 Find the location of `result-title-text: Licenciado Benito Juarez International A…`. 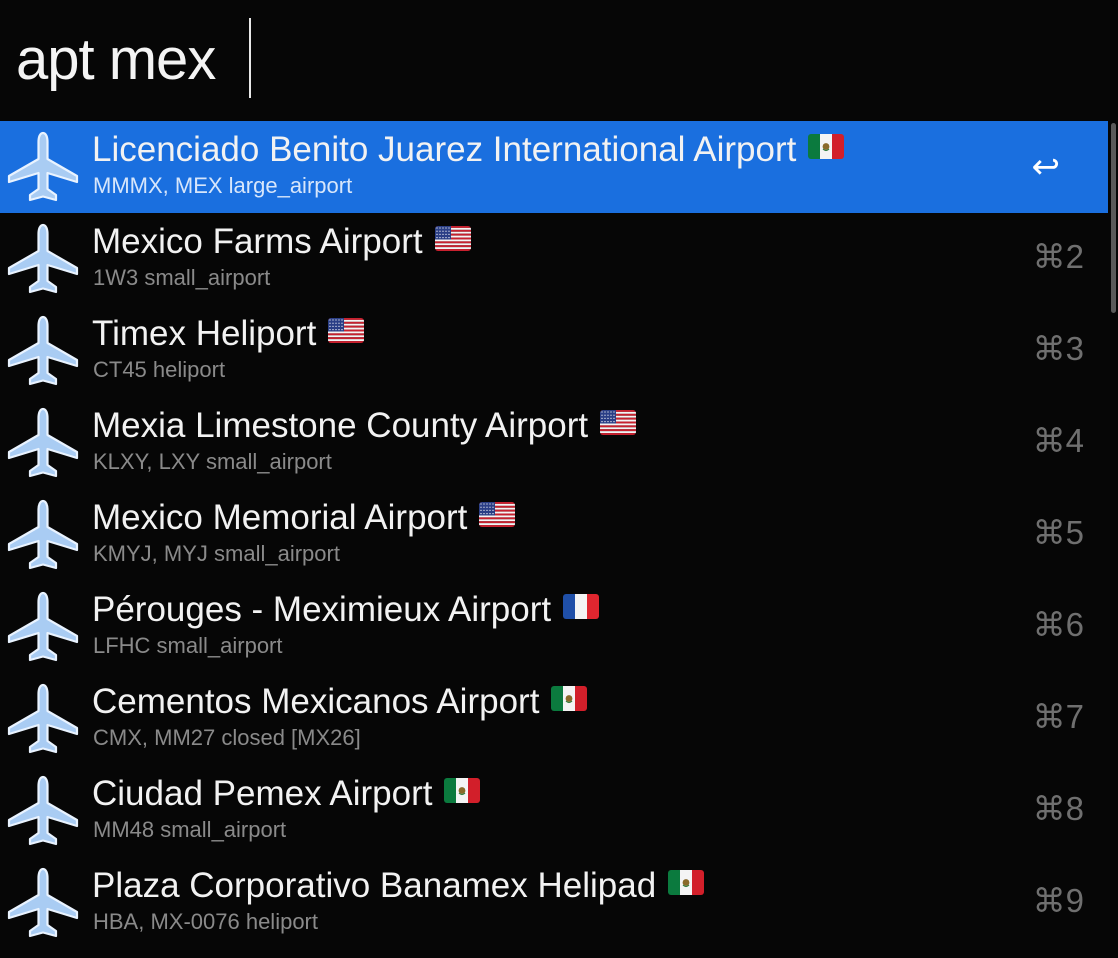

result-title-text: Licenciado Benito Juarez International A… is located at coordinates (444, 149).